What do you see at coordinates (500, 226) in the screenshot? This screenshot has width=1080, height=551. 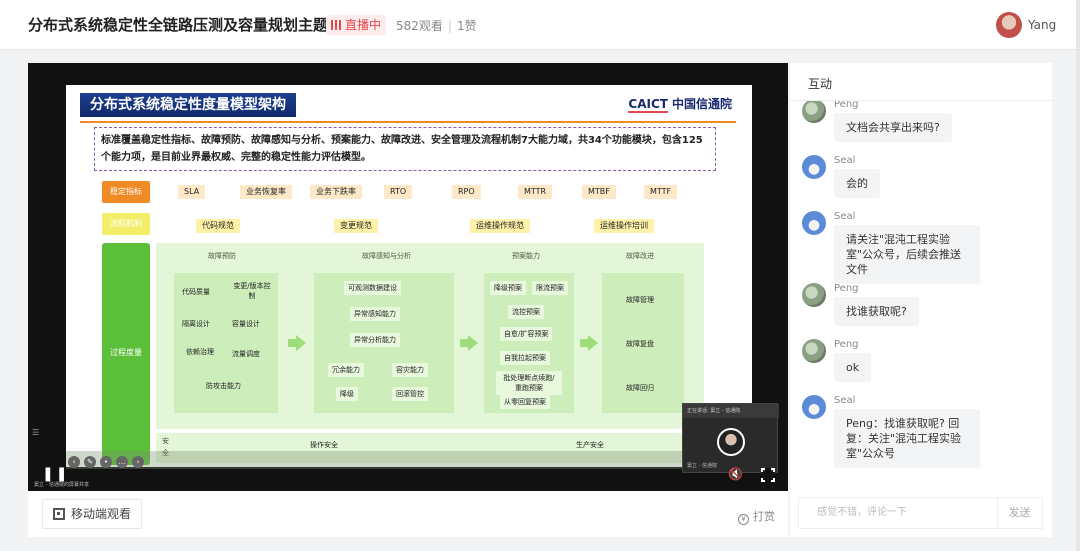 I see `process-chip: 运维操作规范` at bounding box center [500, 226].